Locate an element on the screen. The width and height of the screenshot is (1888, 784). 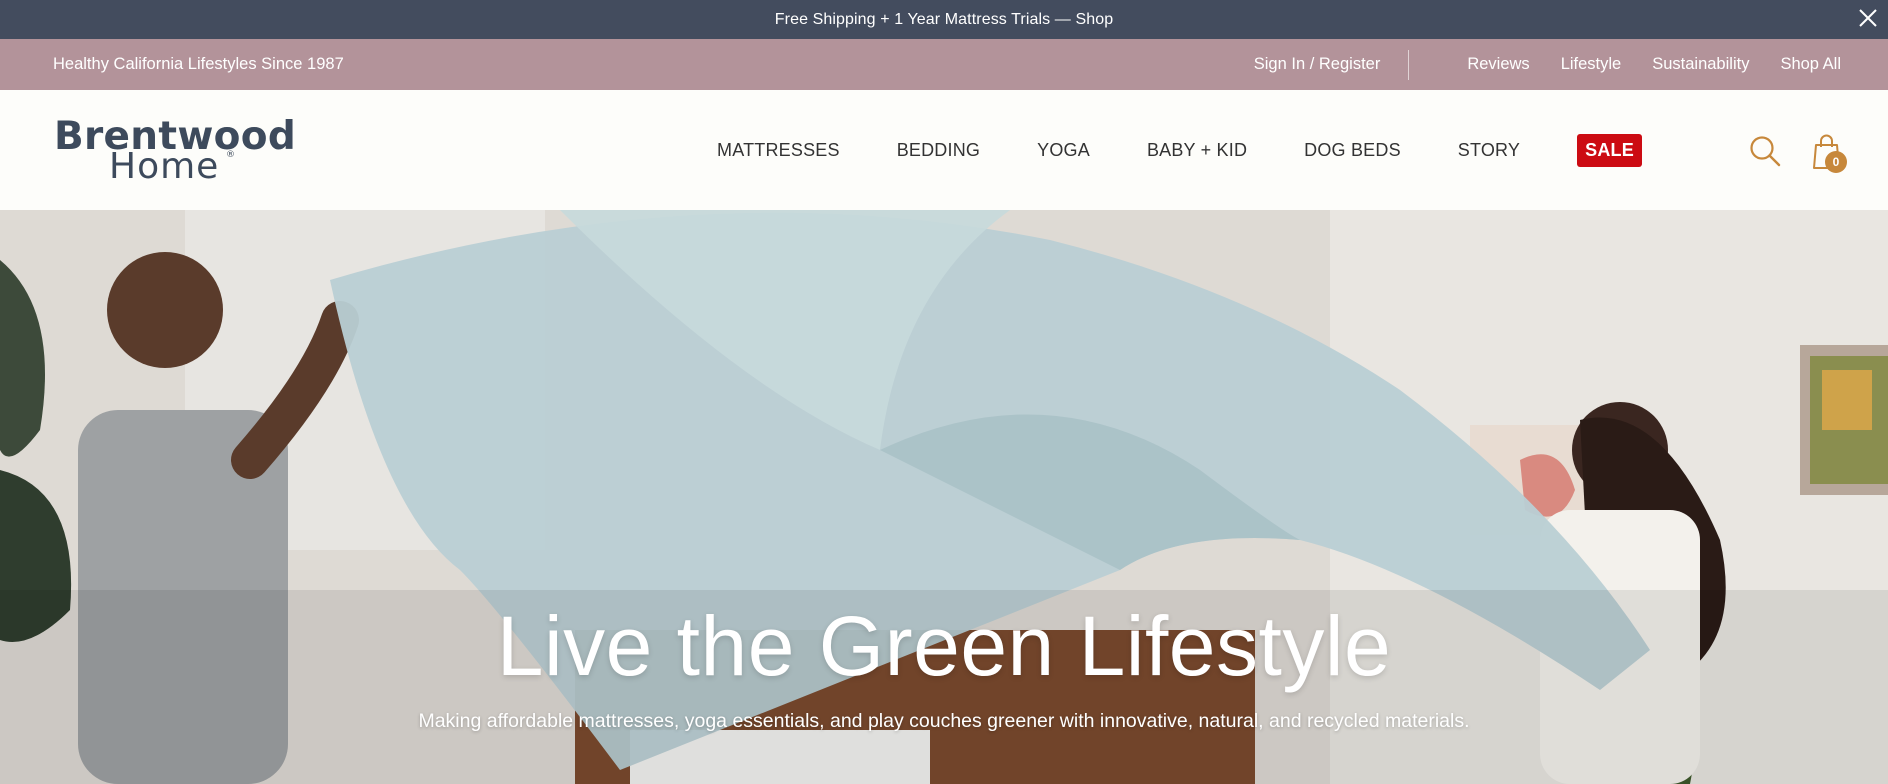
sign-in-register-link: Sign In / Register is located at coordinates (1317, 64).